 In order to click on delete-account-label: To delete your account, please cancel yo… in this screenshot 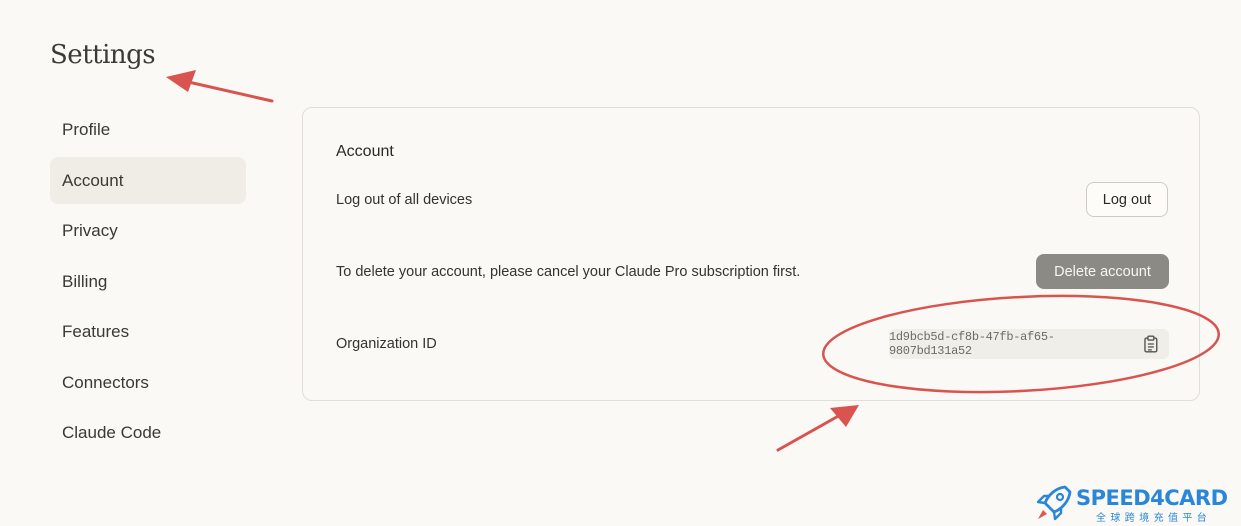, I will do `click(568, 272)`.